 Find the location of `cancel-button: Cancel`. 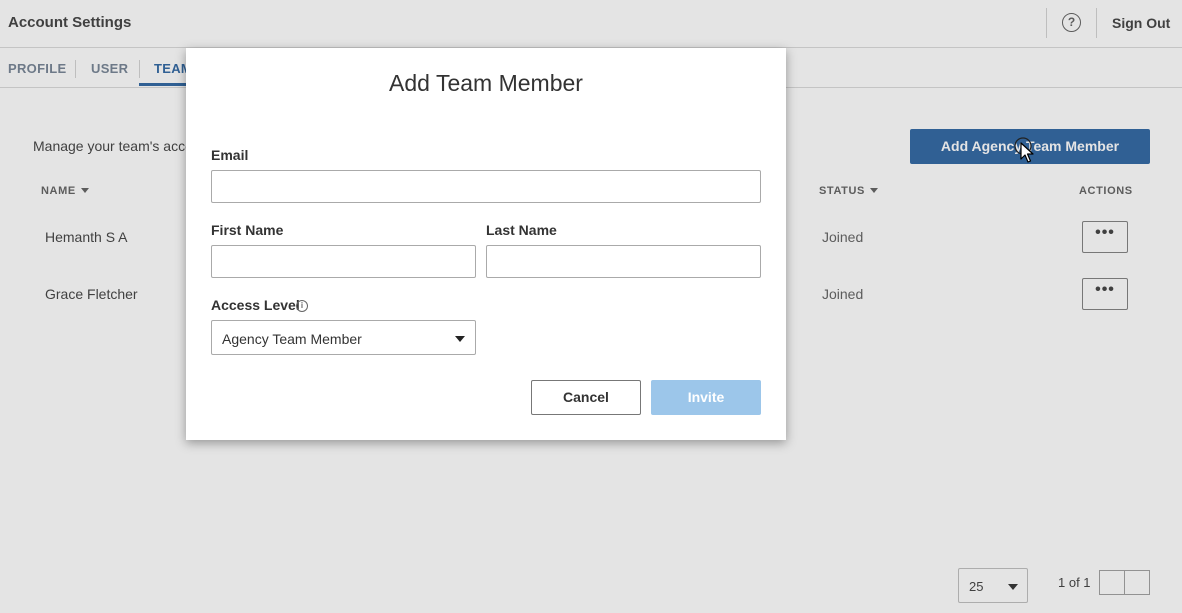

cancel-button: Cancel is located at coordinates (586, 397).